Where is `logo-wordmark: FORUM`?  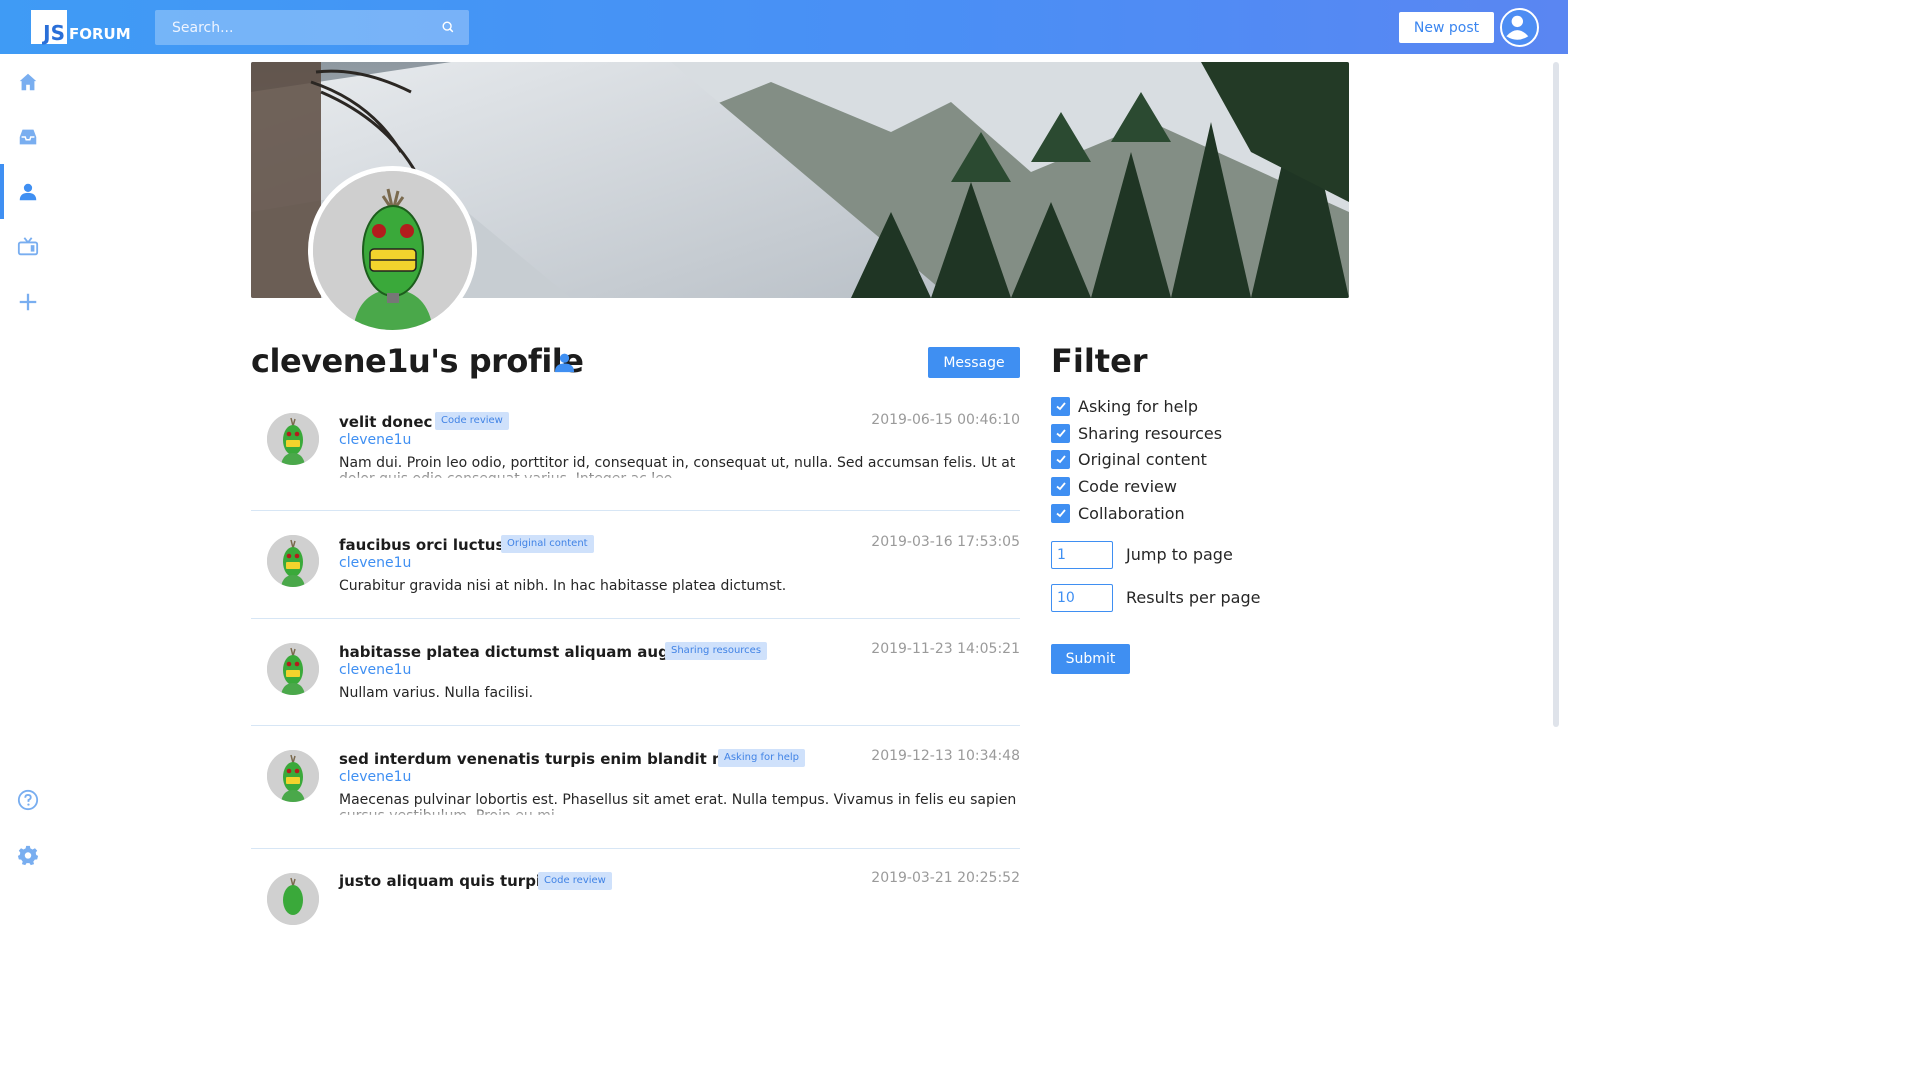
logo-wordmark: FORUM is located at coordinates (100, 34).